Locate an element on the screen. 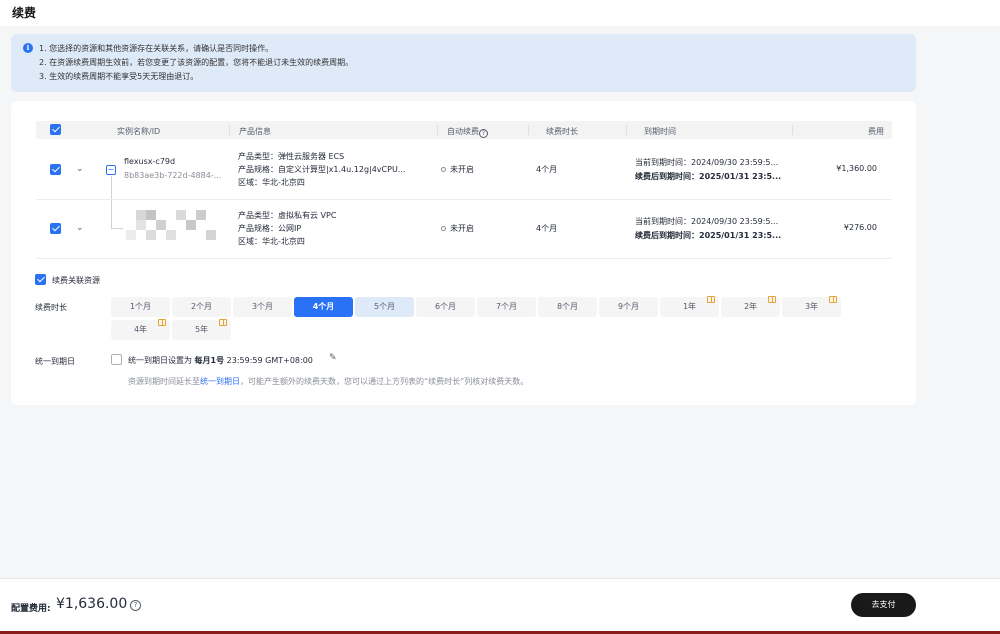 The height and width of the screenshot is (634, 1000). pay-button: 去支付 is located at coordinates (883, 605).